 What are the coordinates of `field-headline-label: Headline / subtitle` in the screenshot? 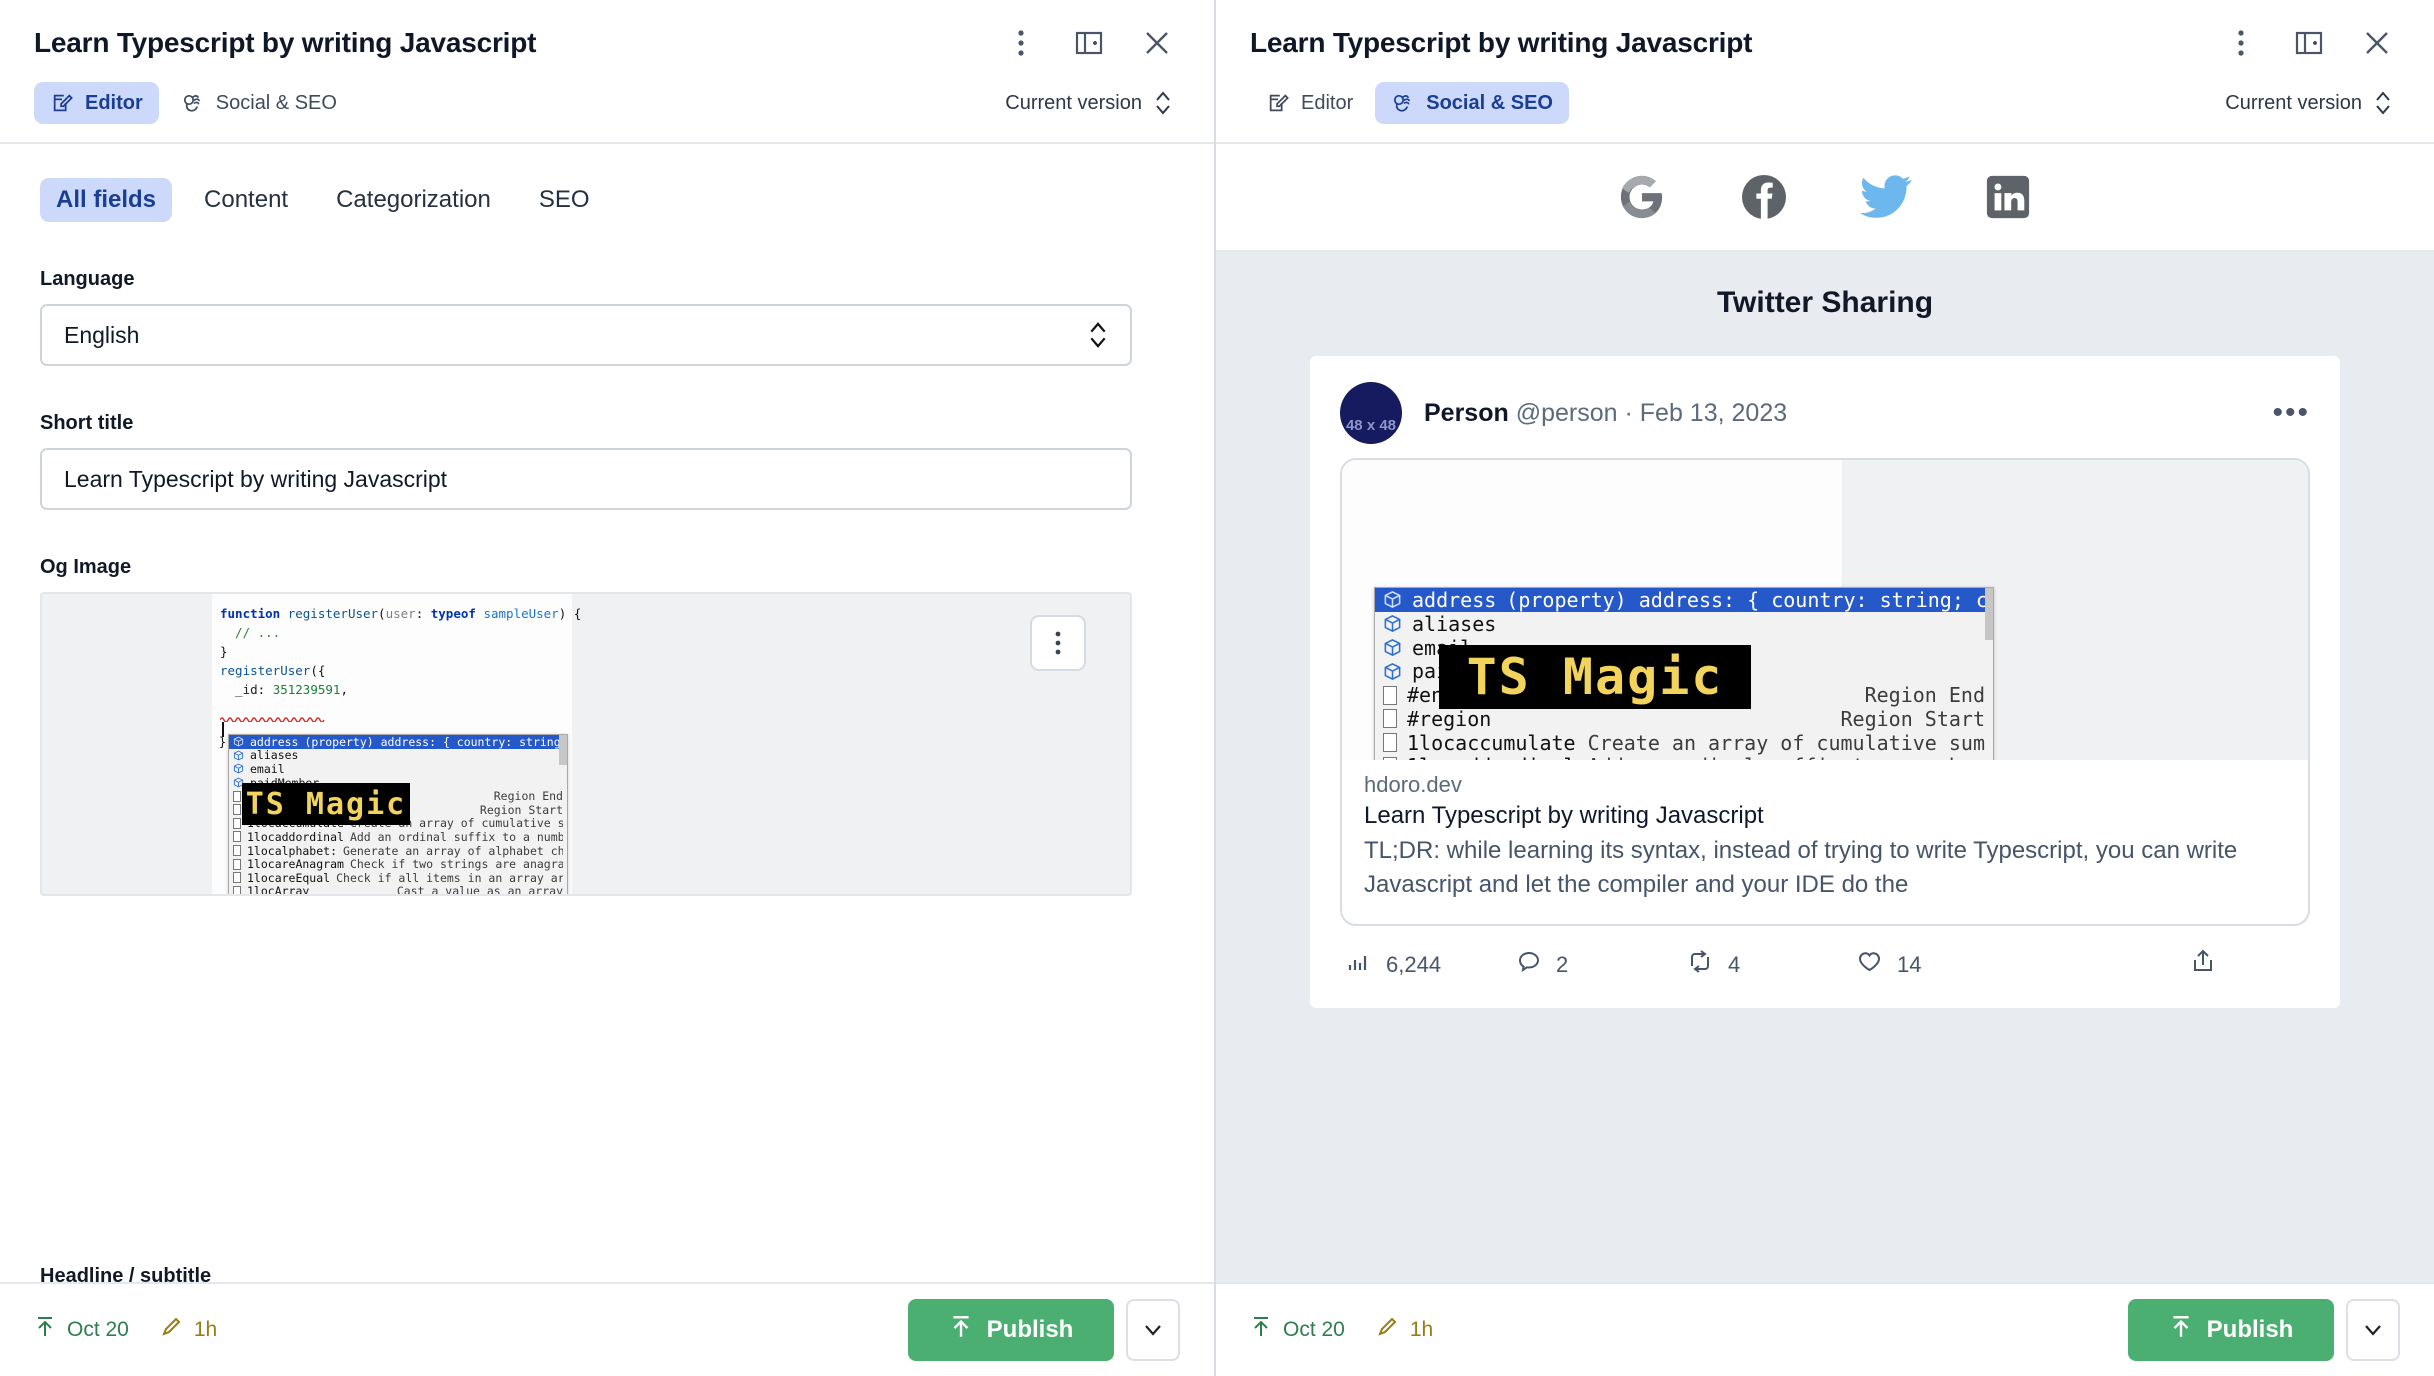 It's located at (126, 1273).